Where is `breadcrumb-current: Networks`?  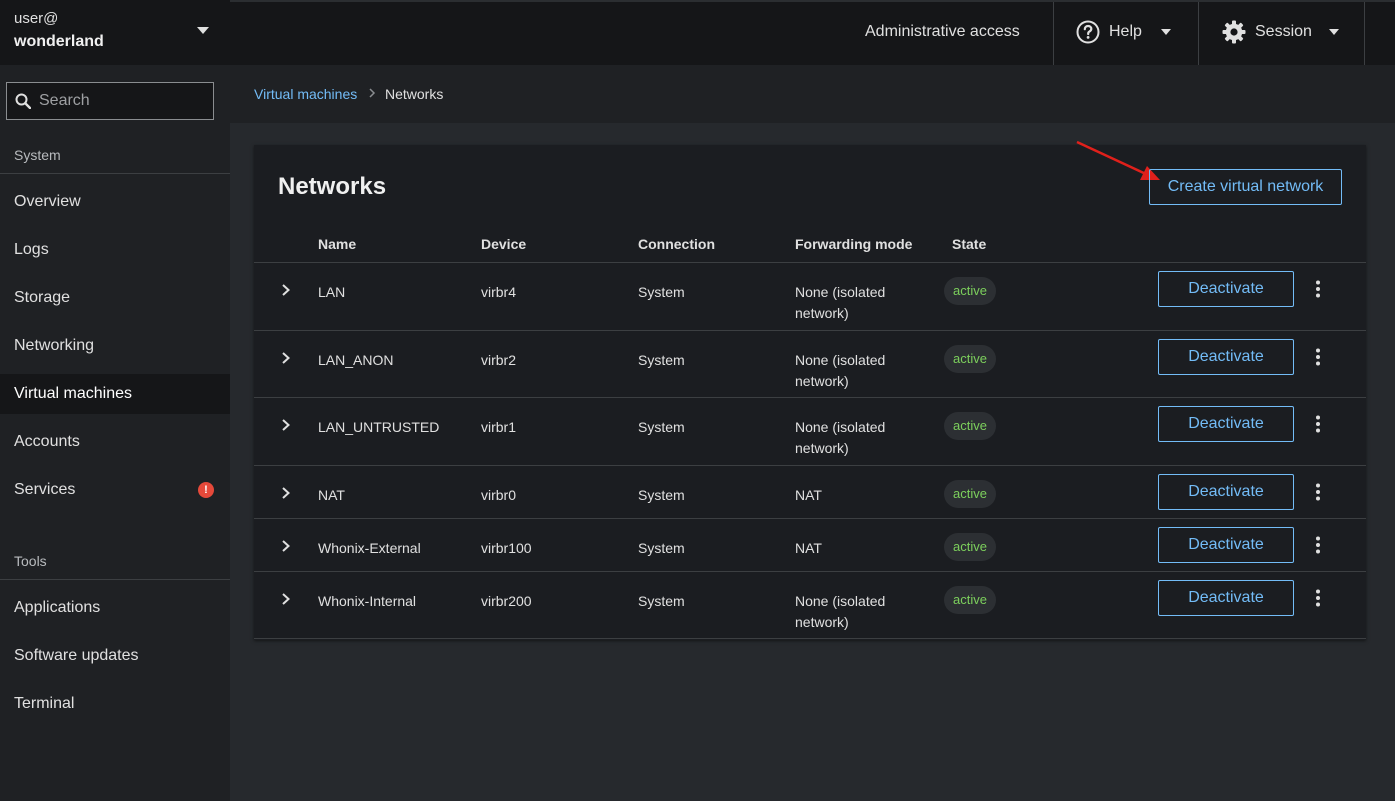 breadcrumb-current: Networks is located at coordinates (414, 94).